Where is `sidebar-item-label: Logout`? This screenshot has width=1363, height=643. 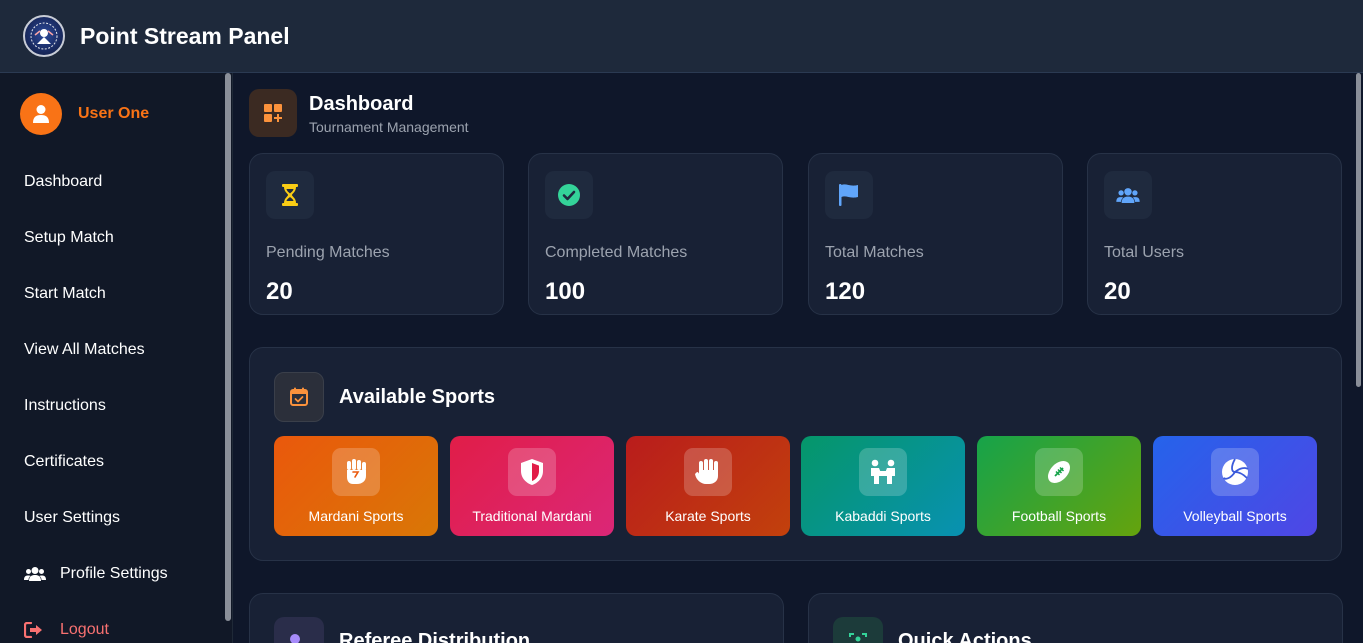 sidebar-item-label: Logout is located at coordinates (84, 629).